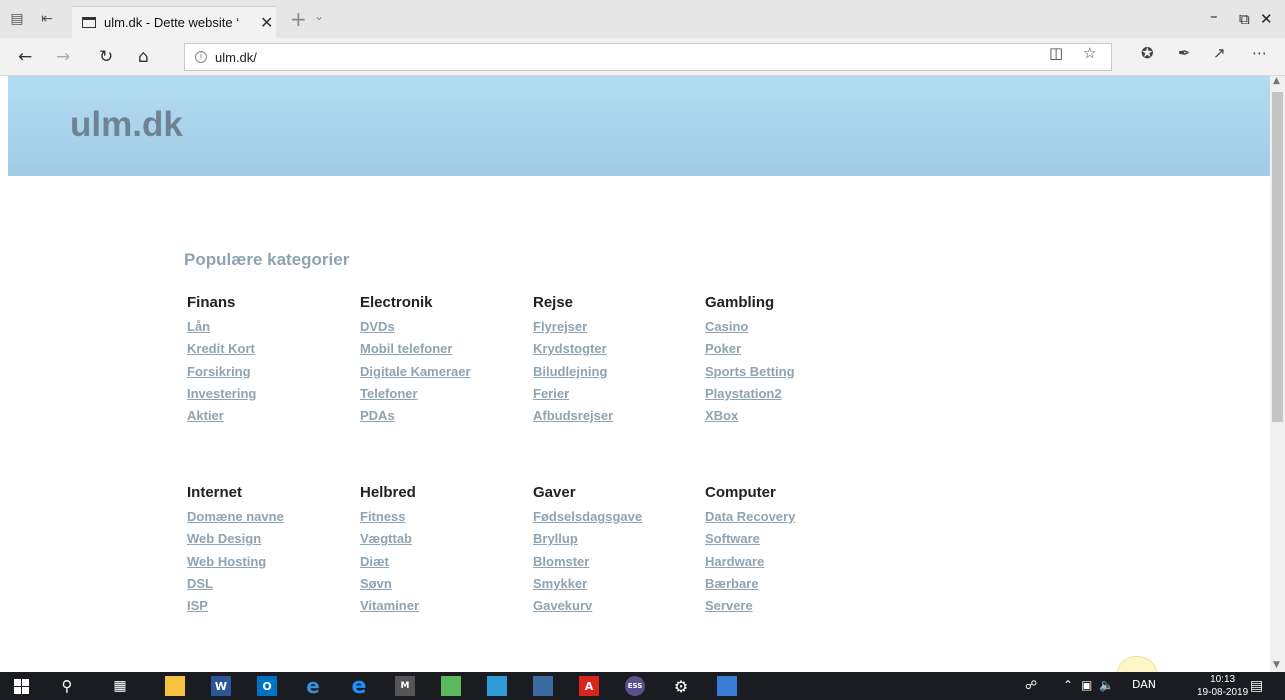 The height and width of the screenshot is (700, 1285). Describe the element at coordinates (790, 542) in the screenshot. I see `category-link: Software` at that location.